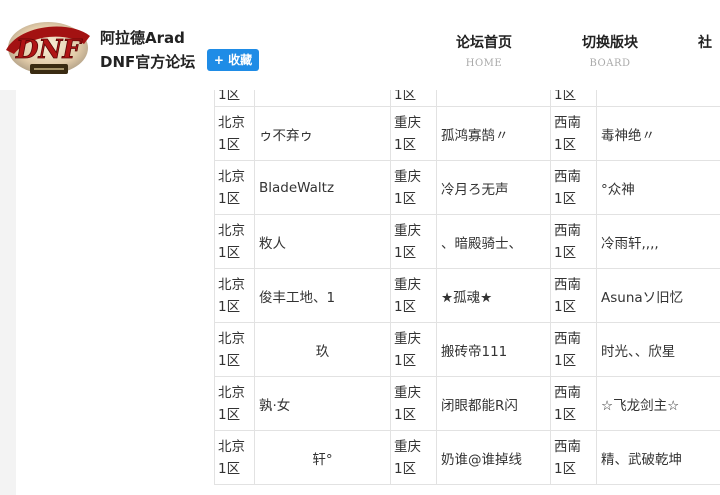 The image size is (720, 495). Describe the element at coordinates (322, 349) in the screenshot. I see `name-cell: 玖` at that location.